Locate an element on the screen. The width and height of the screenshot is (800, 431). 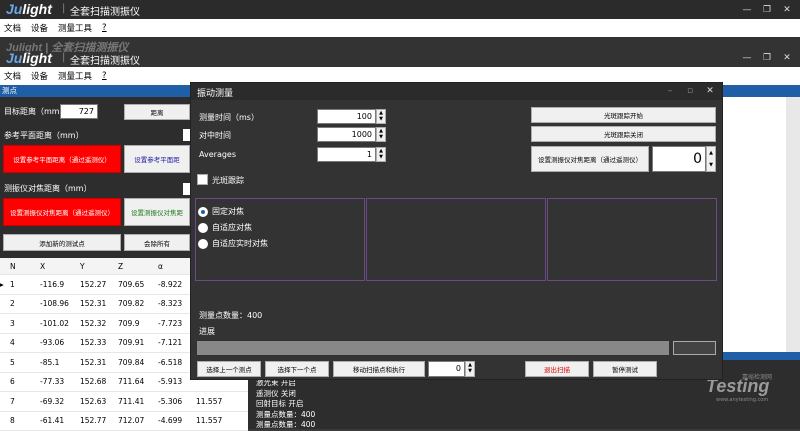
back-window-titlebar: Julight | 全套扫描测振仪 — ❐ ✕ is located at coordinates (400, 9).